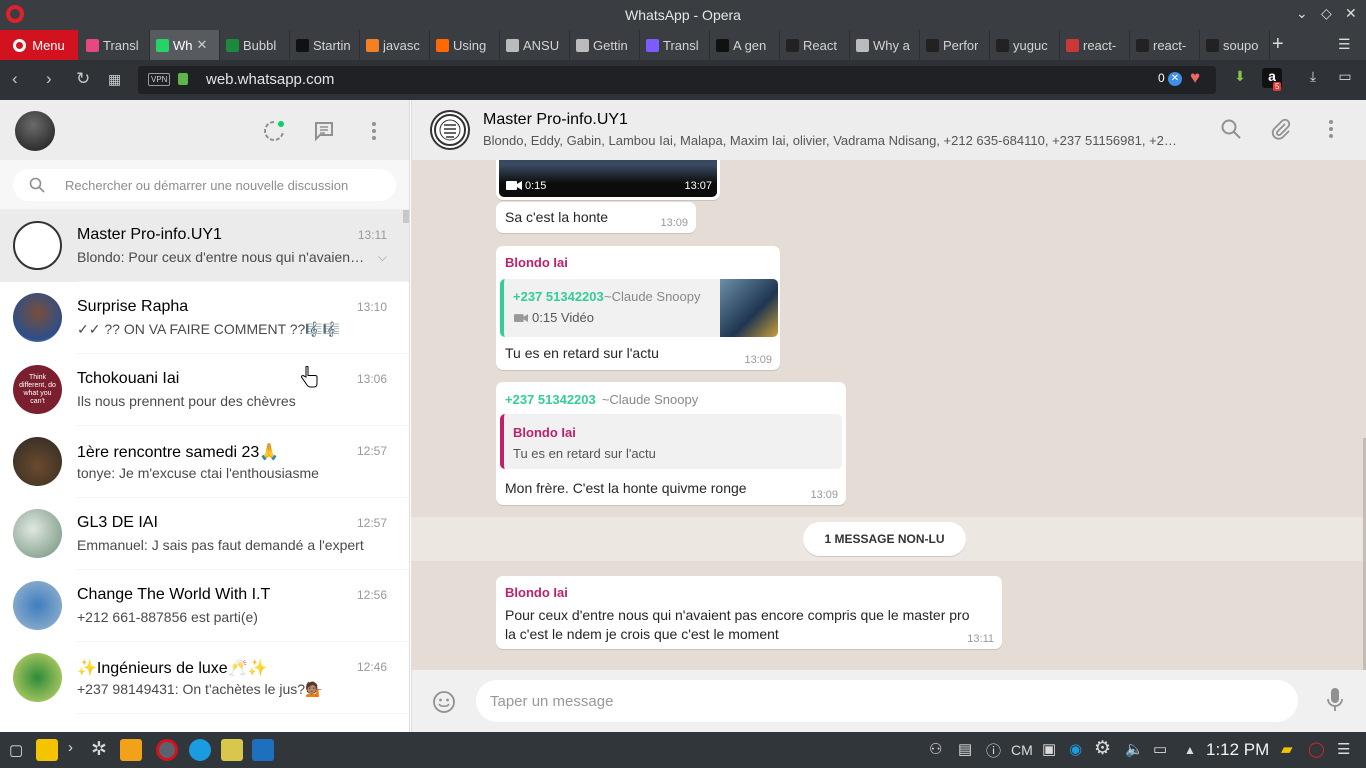  What do you see at coordinates (1326, 13) in the screenshot?
I see `maximize-icon: ◇` at bounding box center [1326, 13].